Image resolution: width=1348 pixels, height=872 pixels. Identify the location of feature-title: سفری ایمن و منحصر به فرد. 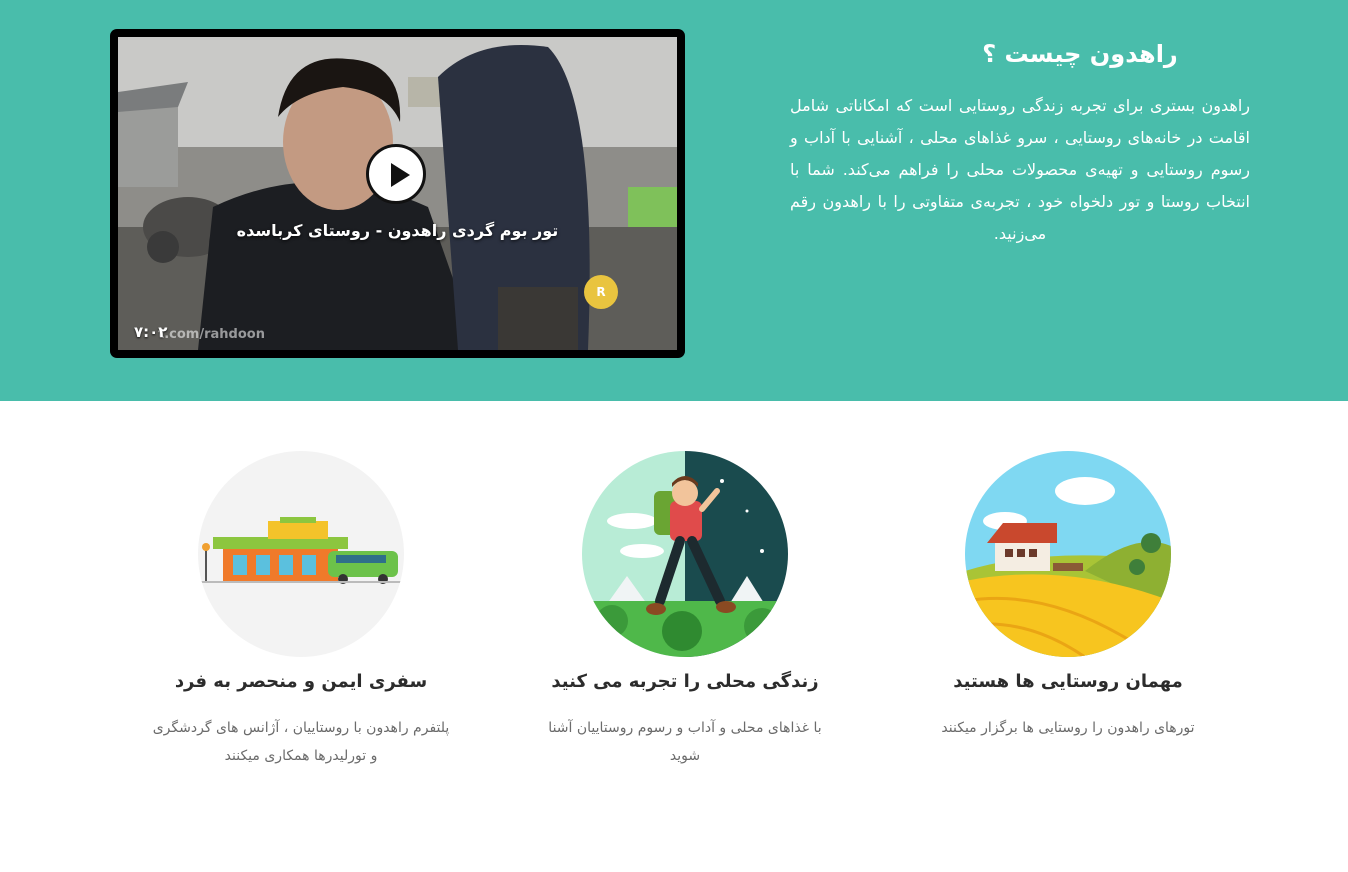
(301, 681).